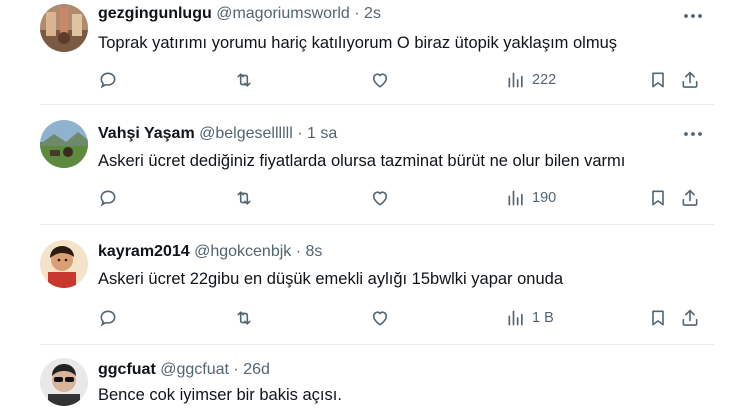  I want to click on author-handle: @hgokcenbjk, so click(242, 251).